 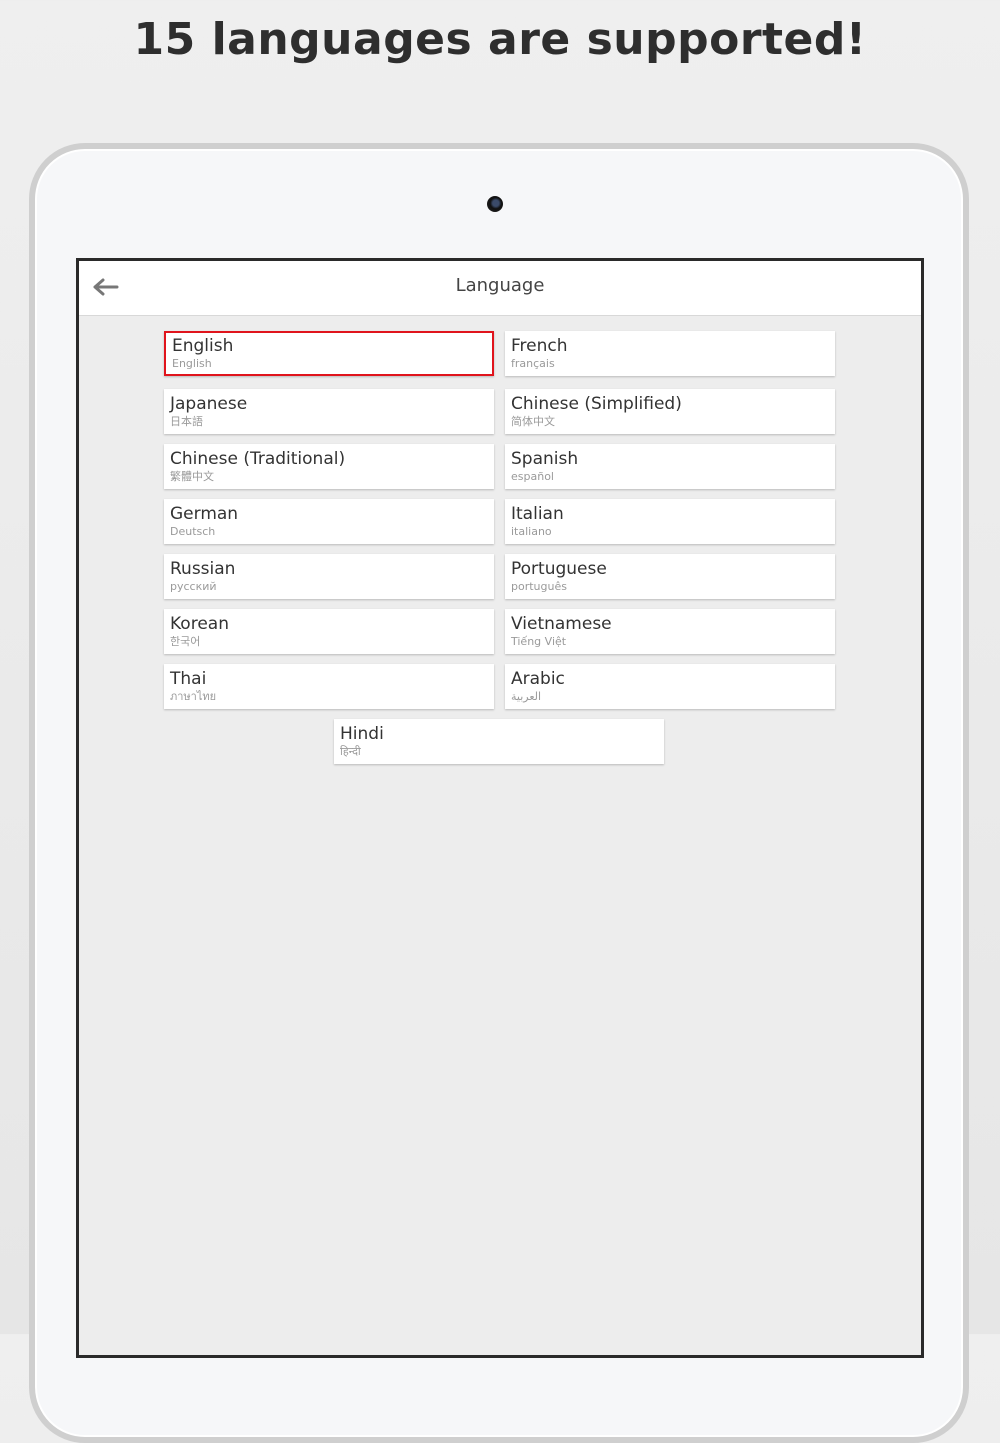 I want to click on page-title: Language, so click(x=500, y=285).